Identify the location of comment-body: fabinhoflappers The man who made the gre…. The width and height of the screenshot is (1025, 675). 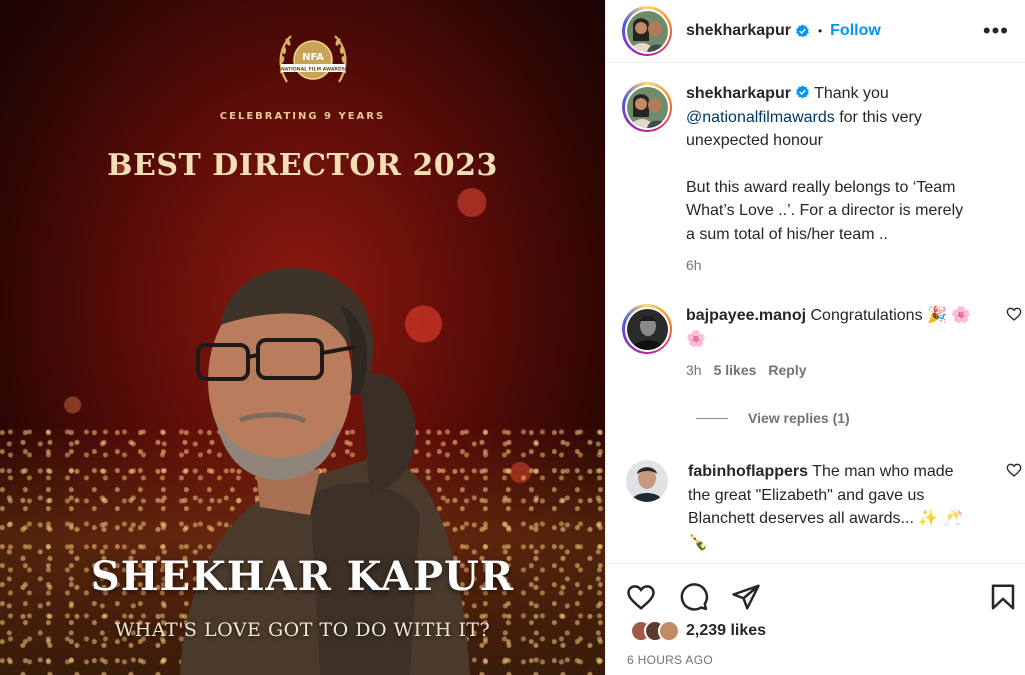
(833, 507).